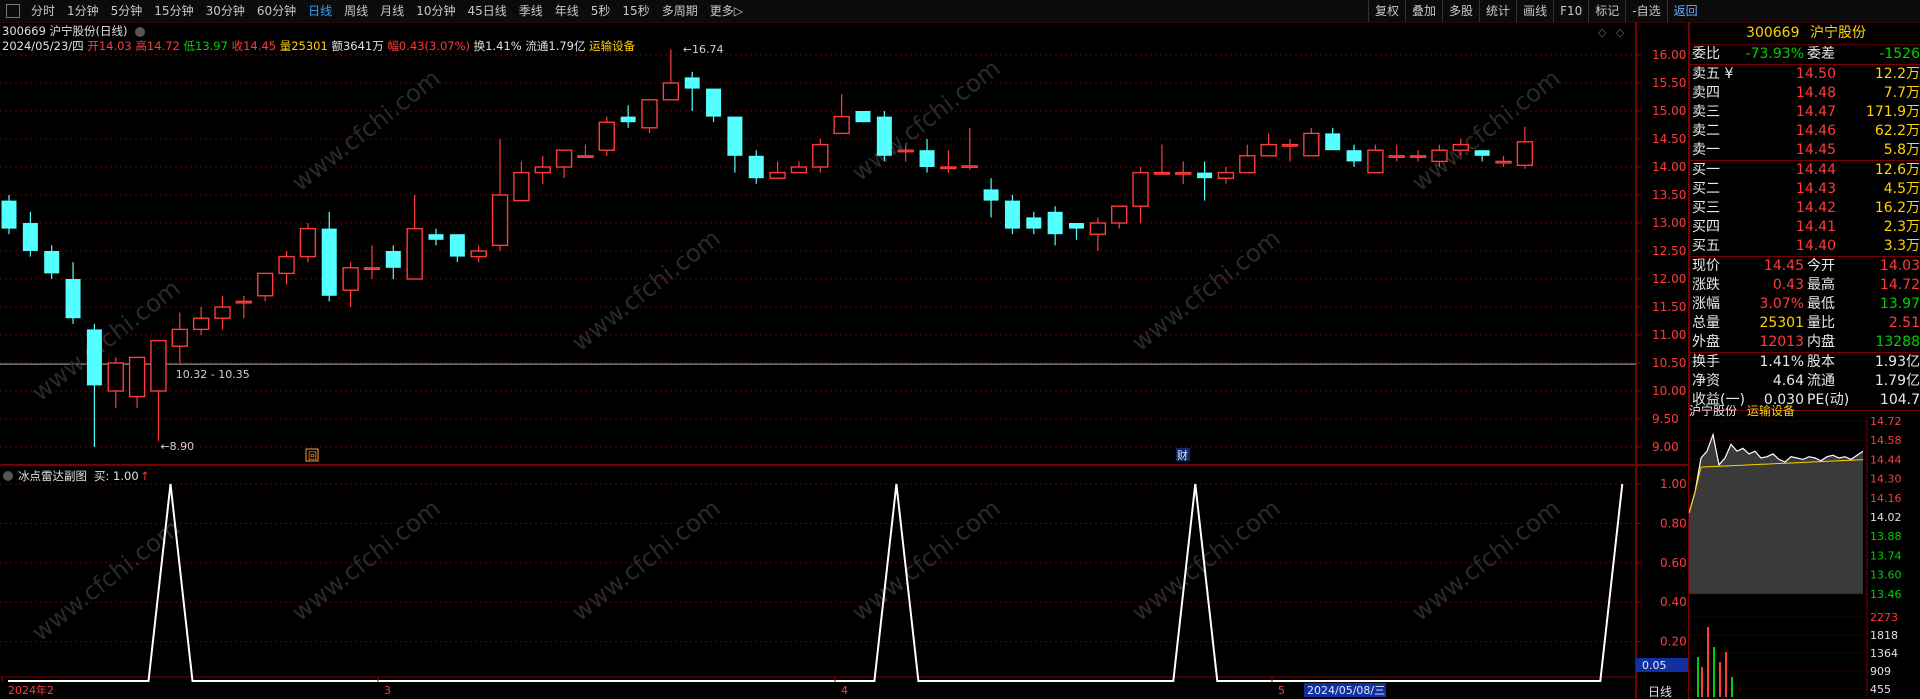 Image resolution: width=1920 pixels, height=699 pixels. What do you see at coordinates (1460, 11) in the screenshot?
I see `tool-button: 多股` at bounding box center [1460, 11].